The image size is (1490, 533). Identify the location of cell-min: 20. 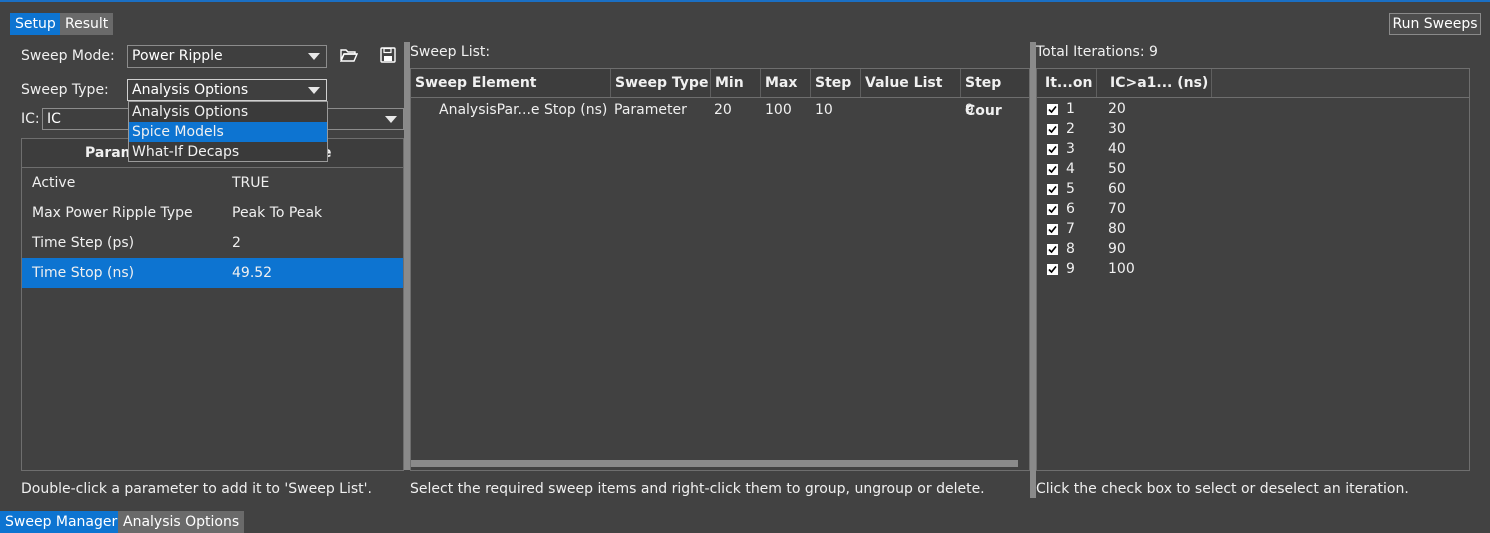
(723, 110).